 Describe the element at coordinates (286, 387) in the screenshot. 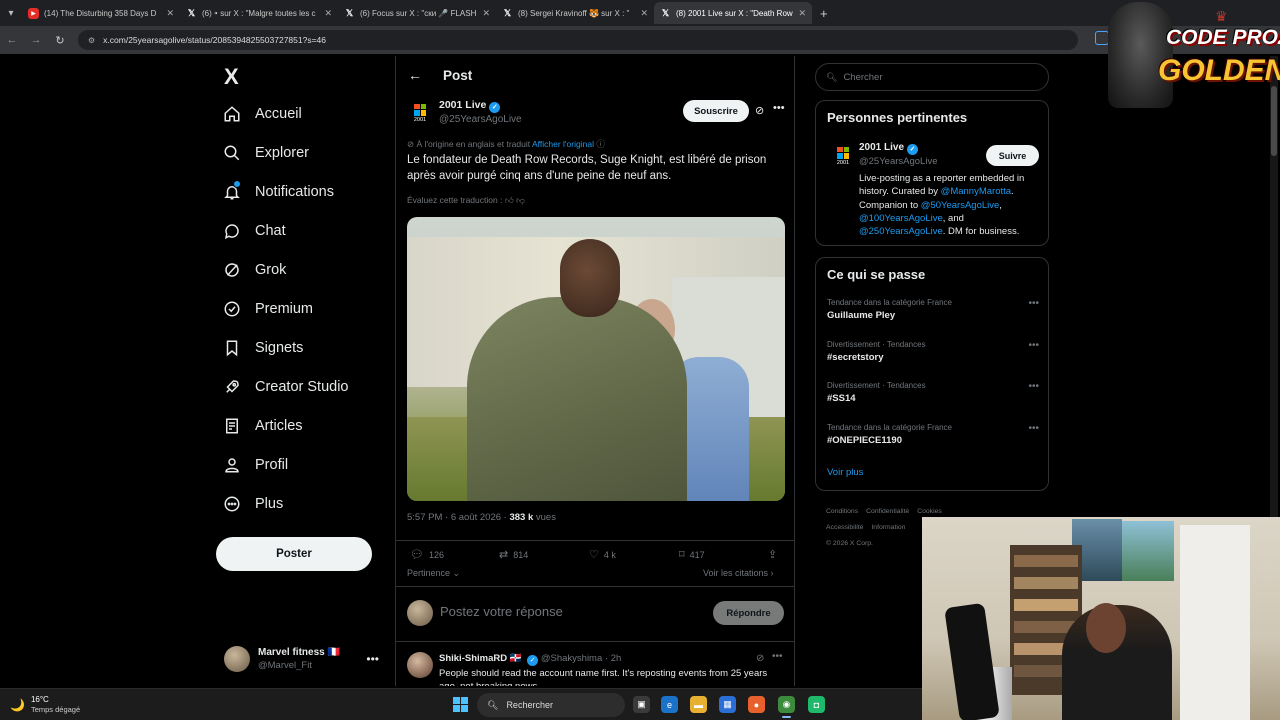

I see `sidebar-item-creator-studio: Creator Studio` at that location.